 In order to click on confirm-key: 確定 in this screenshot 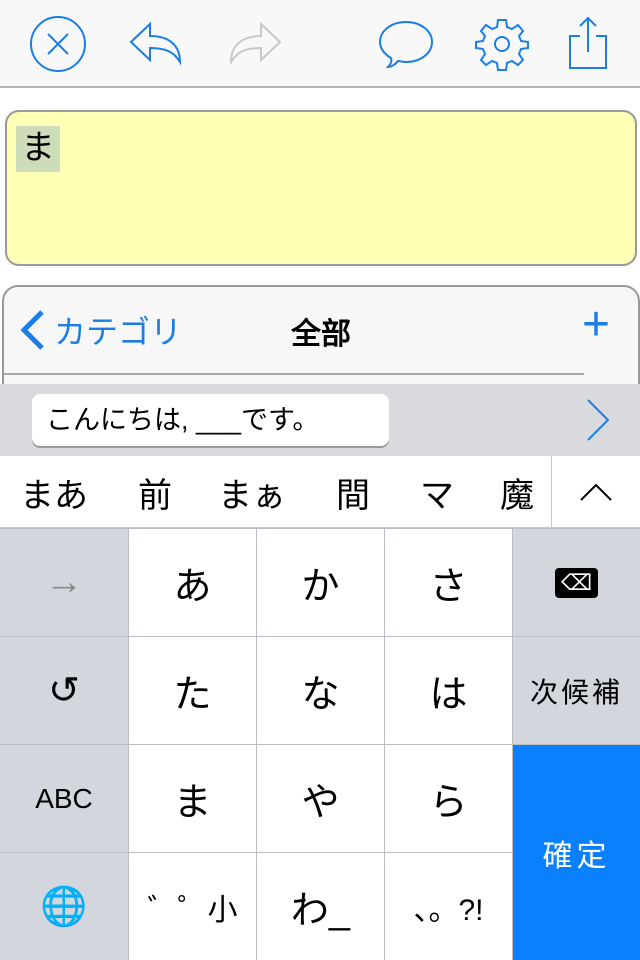, I will do `click(576, 852)`.